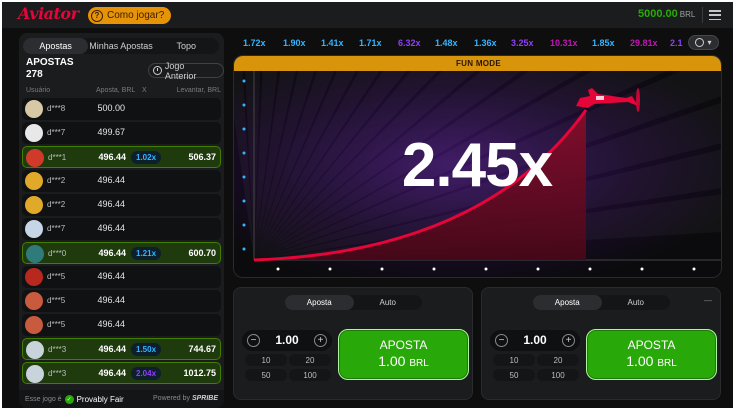  What do you see at coordinates (56, 276) in the screenshot?
I see `bet-user: d***5` at bounding box center [56, 276].